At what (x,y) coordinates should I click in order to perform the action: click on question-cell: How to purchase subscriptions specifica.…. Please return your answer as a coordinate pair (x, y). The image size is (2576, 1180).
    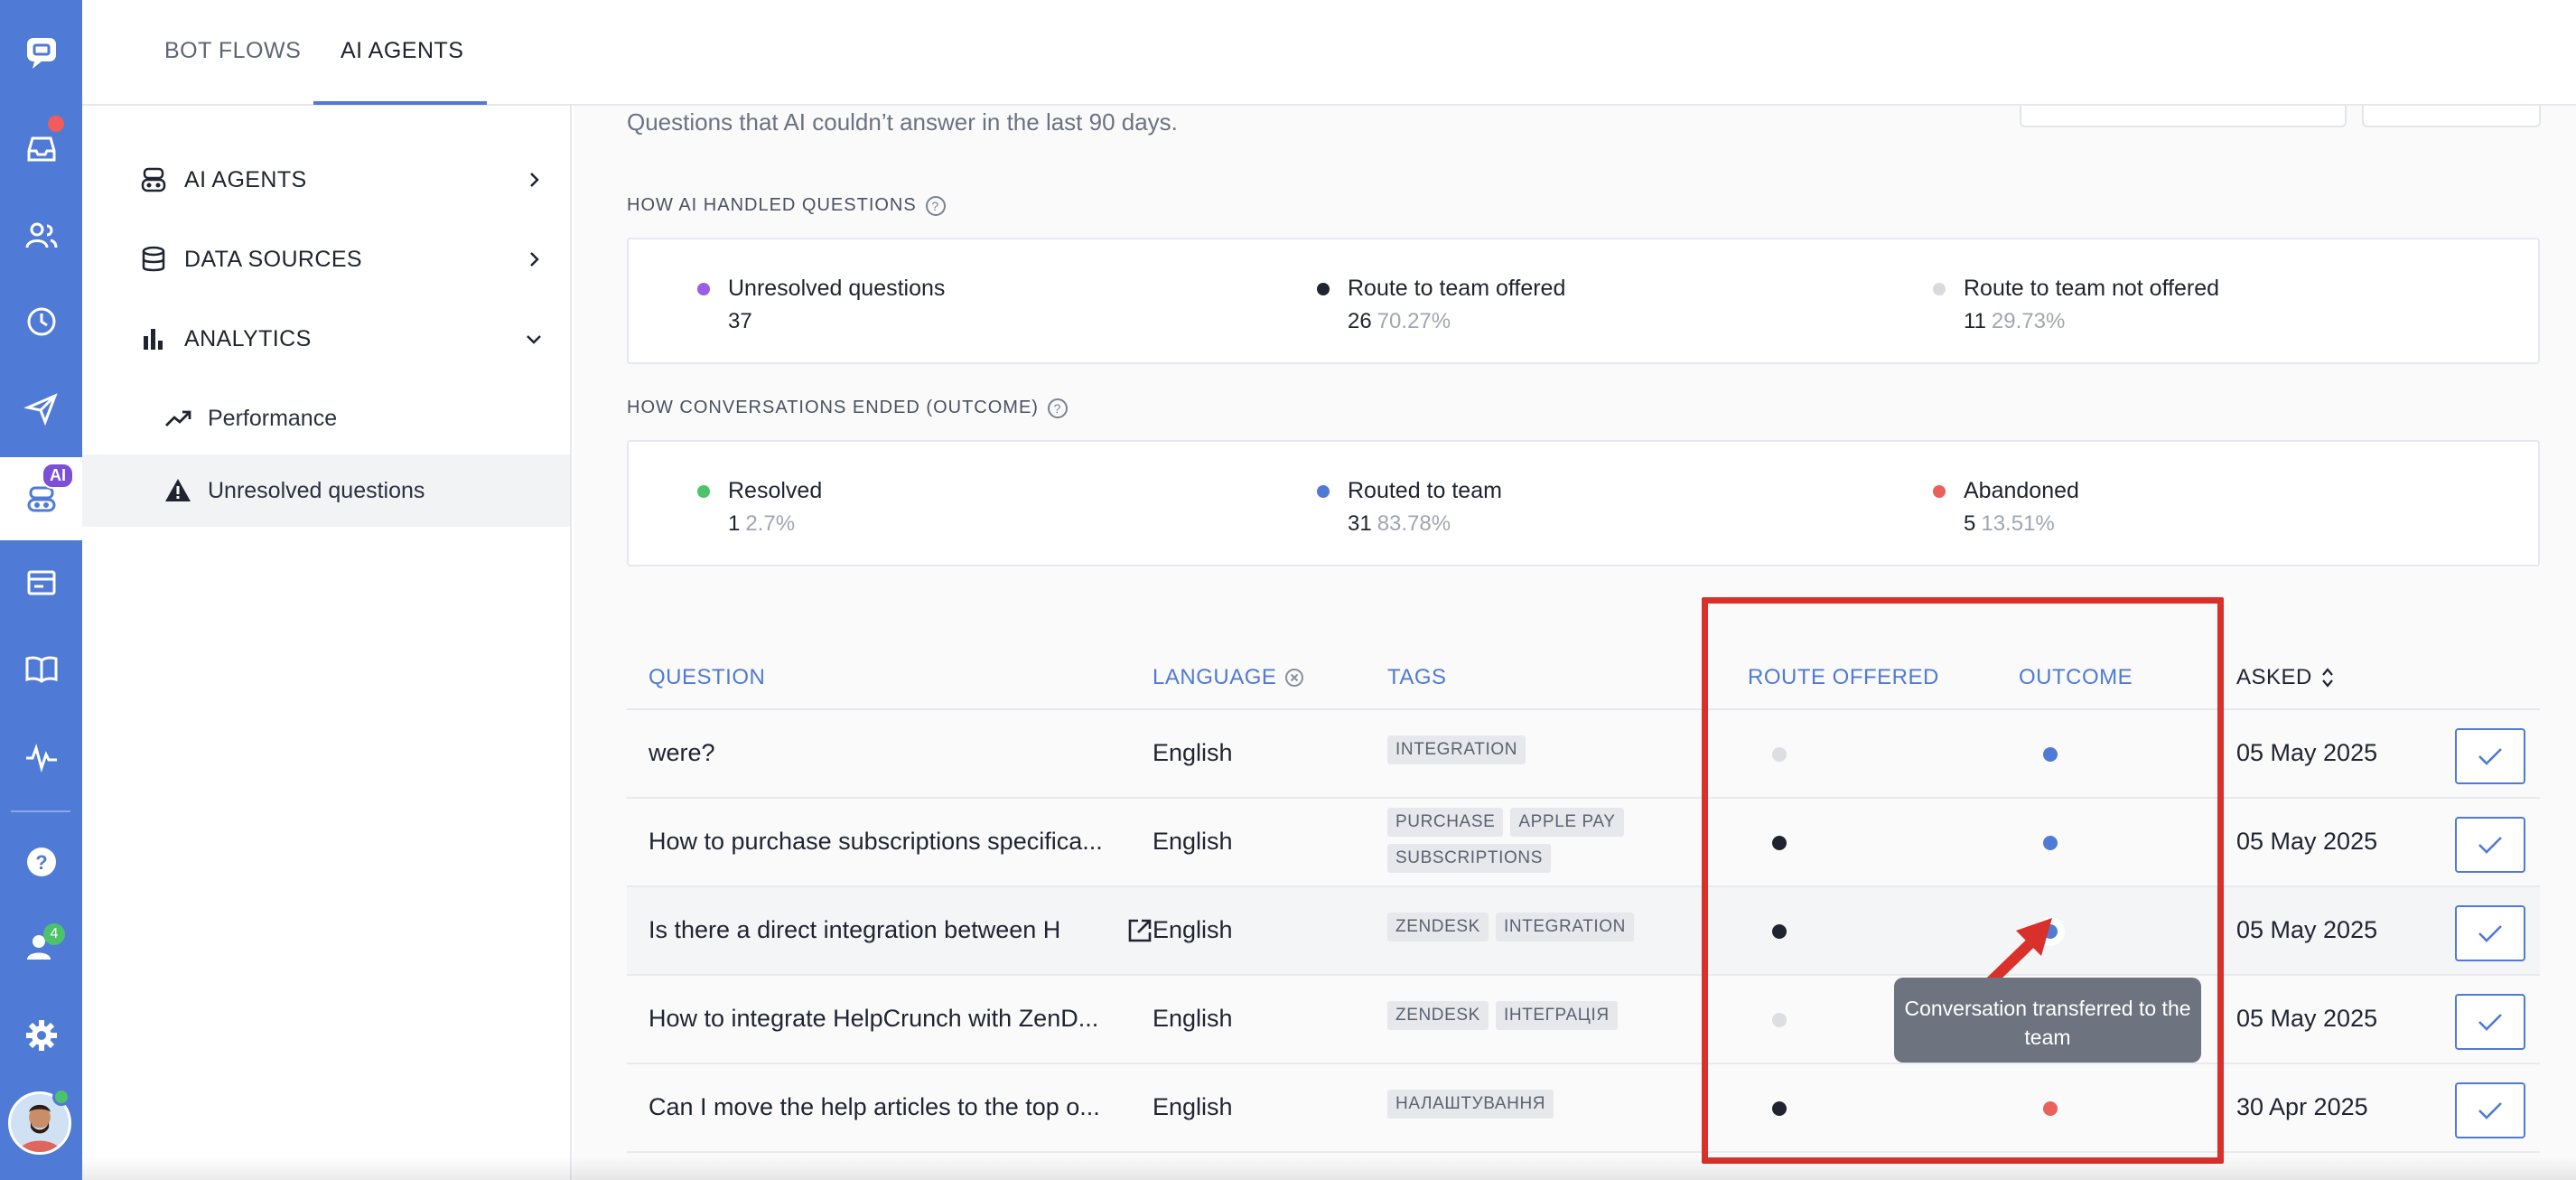
    Looking at the image, I should click on (879, 842).